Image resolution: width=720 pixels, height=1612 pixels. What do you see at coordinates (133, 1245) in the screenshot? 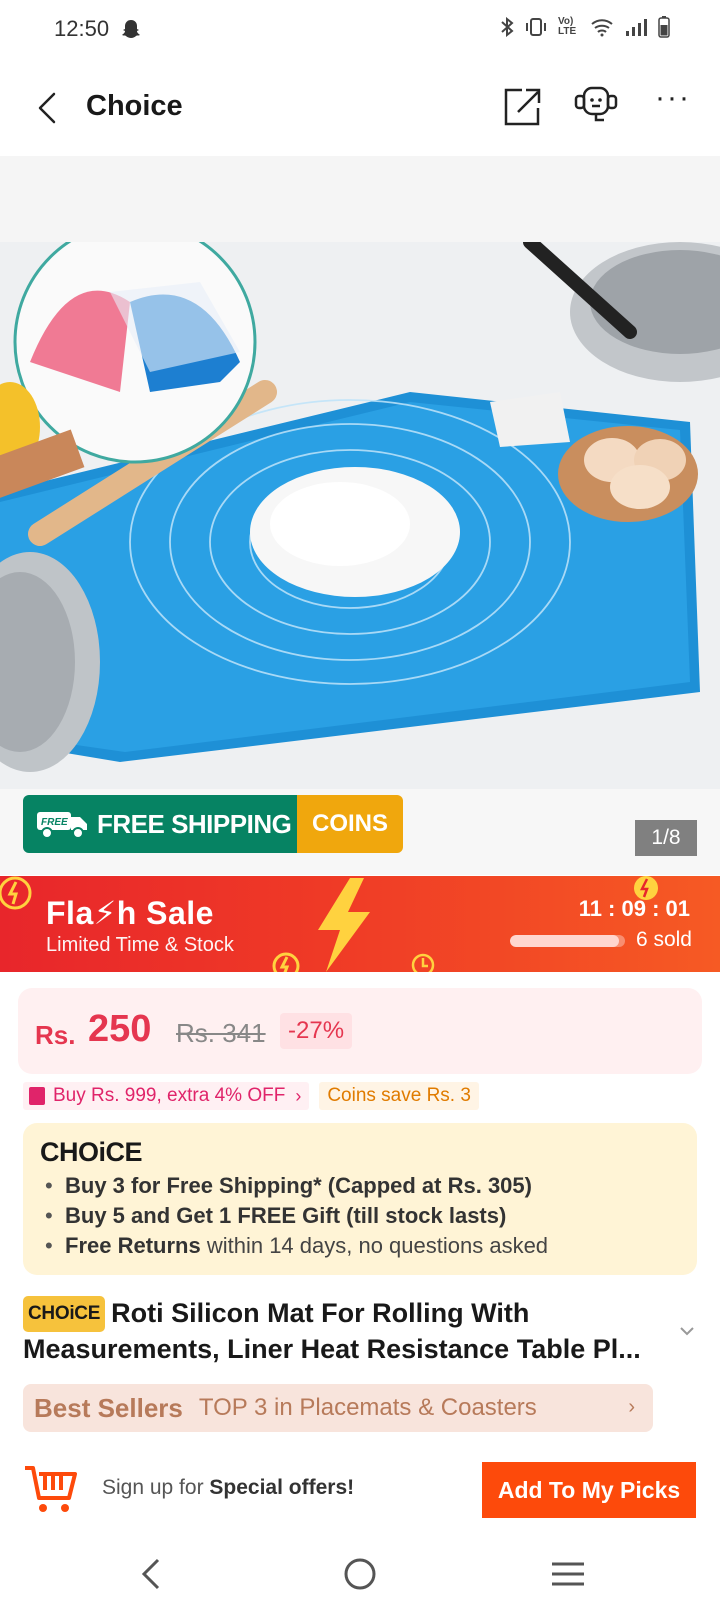
I see `benefit-free-returns: Free Returns` at bounding box center [133, 1245].